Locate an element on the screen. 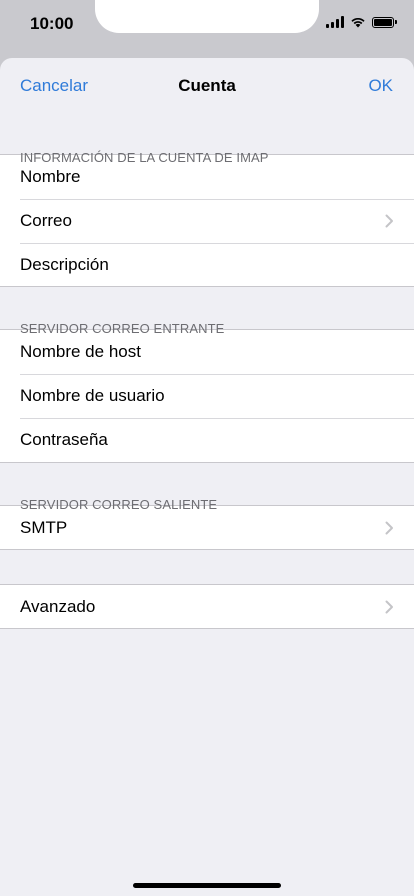 This screenshot has width=414, height=896. group-imap: Nombre Correo Descripción is located at coordinates (207, 220).